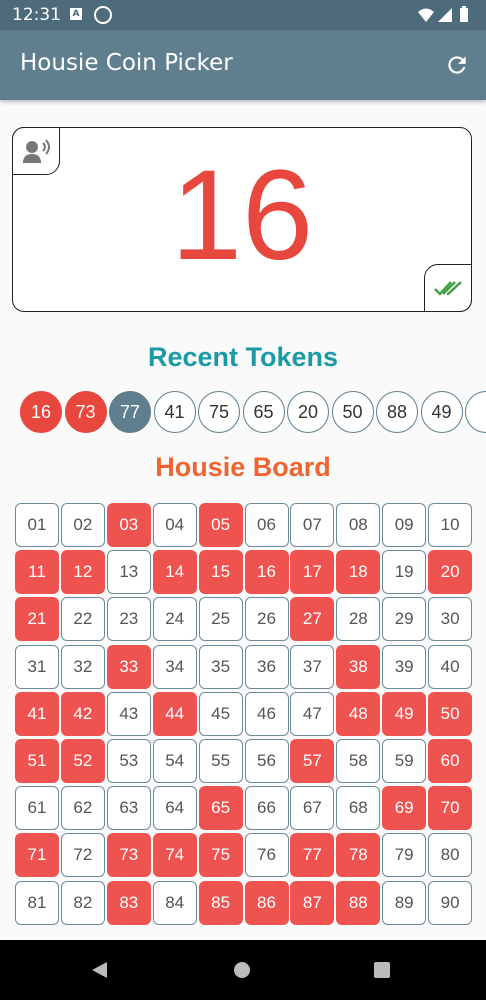  I want to click on board-cell: 60, so click(450, 761).